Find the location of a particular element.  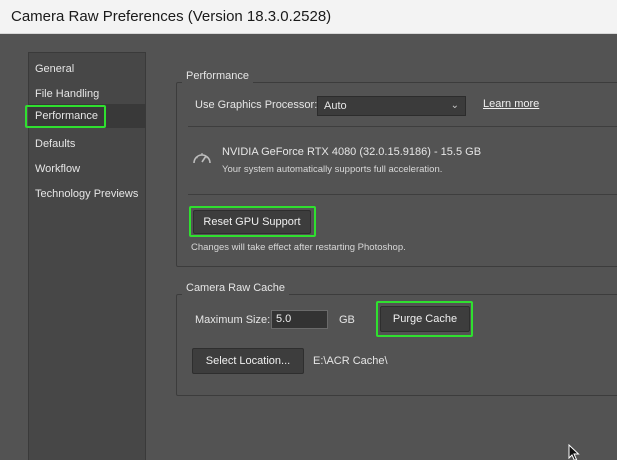

sidebar-item-label: Defaults is located at coordinates (55, 144).